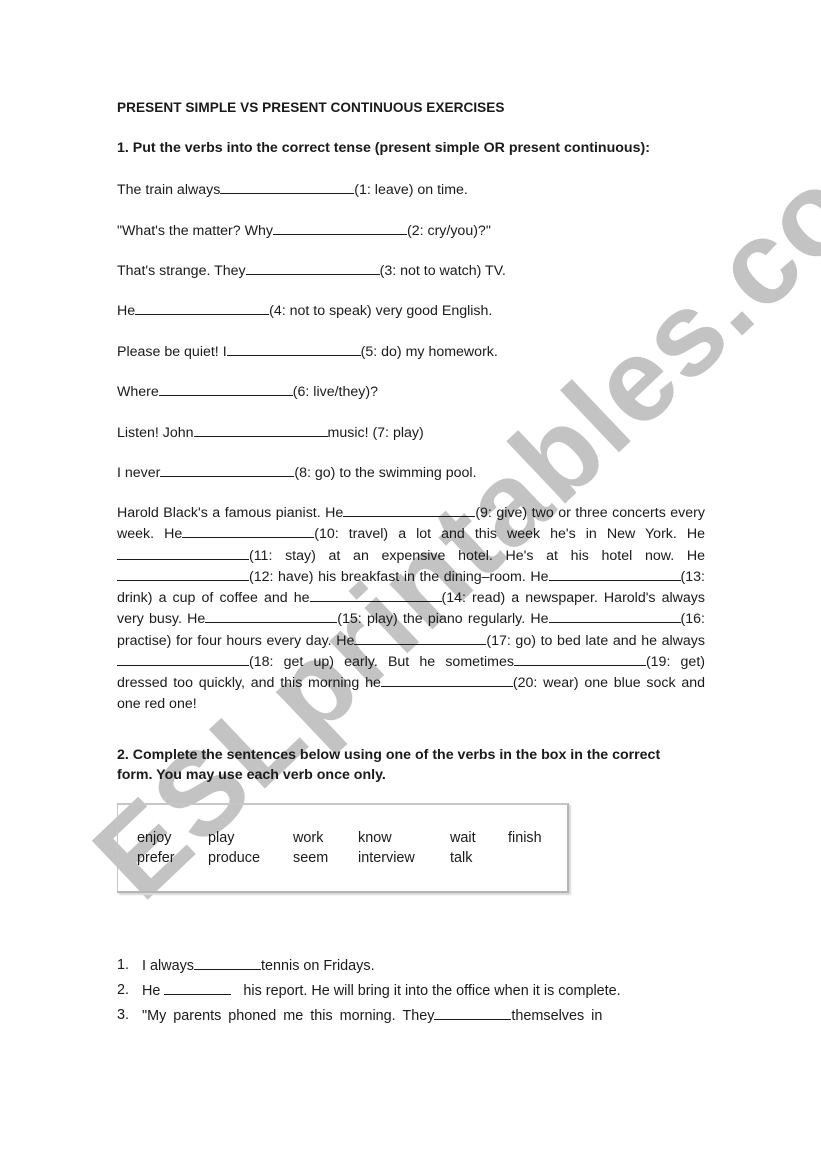  What do you see at coordinates (386, 858) in the screenshot?
I see `verb-word: interview` at bounding box center [386, 858].